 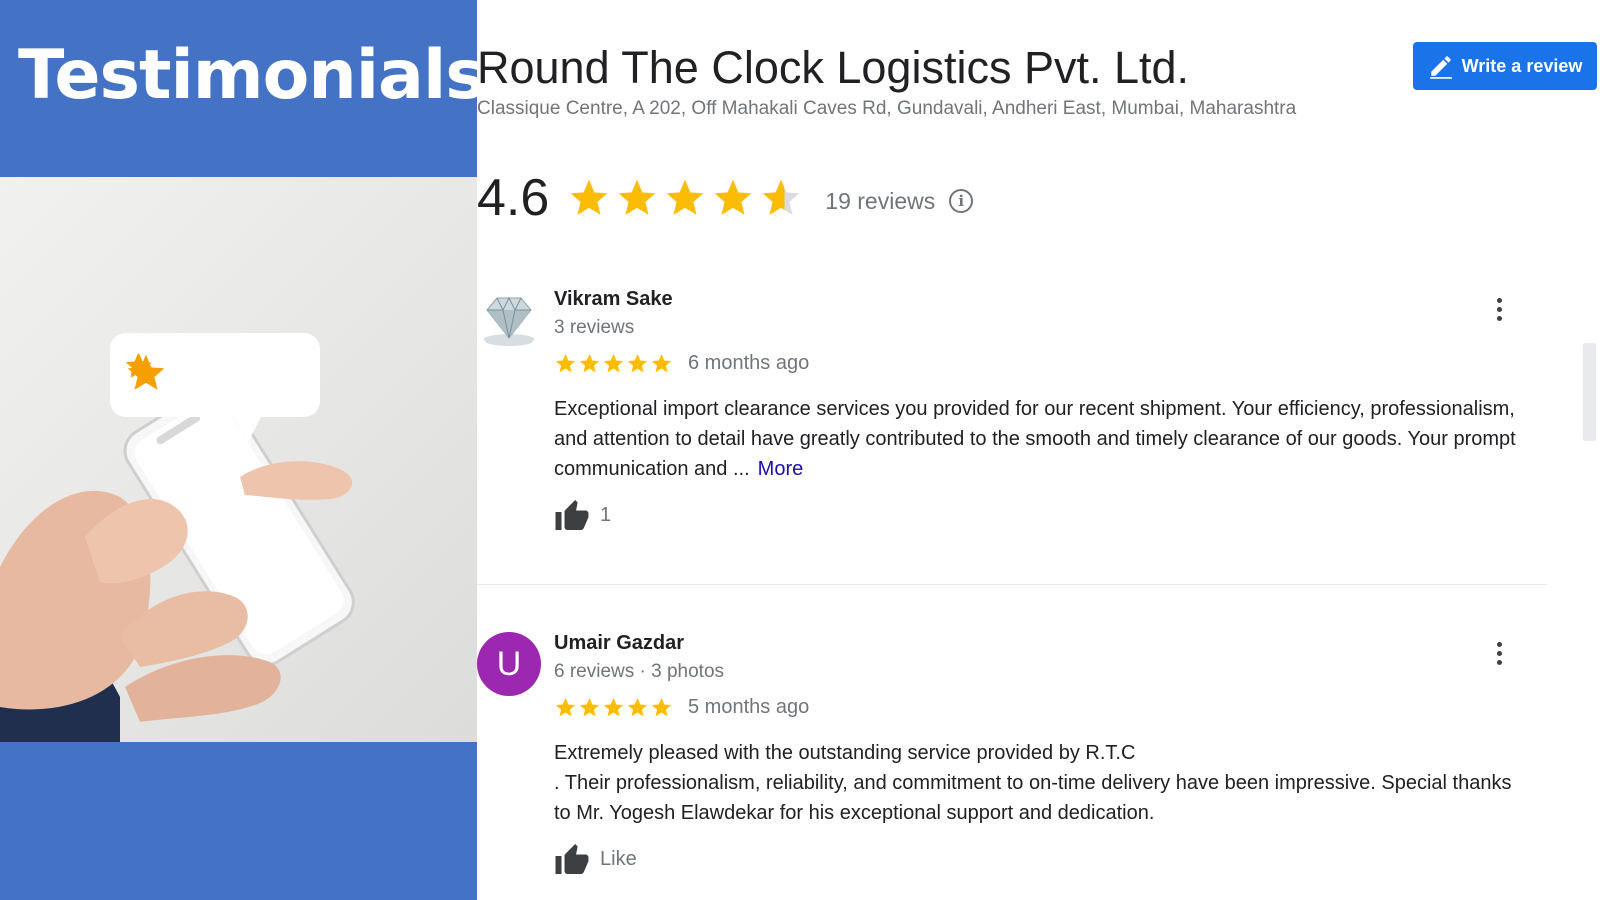 What do you see at coordinates (833, 67) in the screenshot?
I see `business-name: Round The Clock Logistics Pvt. Ltd.` at bounding box center [833, 67].